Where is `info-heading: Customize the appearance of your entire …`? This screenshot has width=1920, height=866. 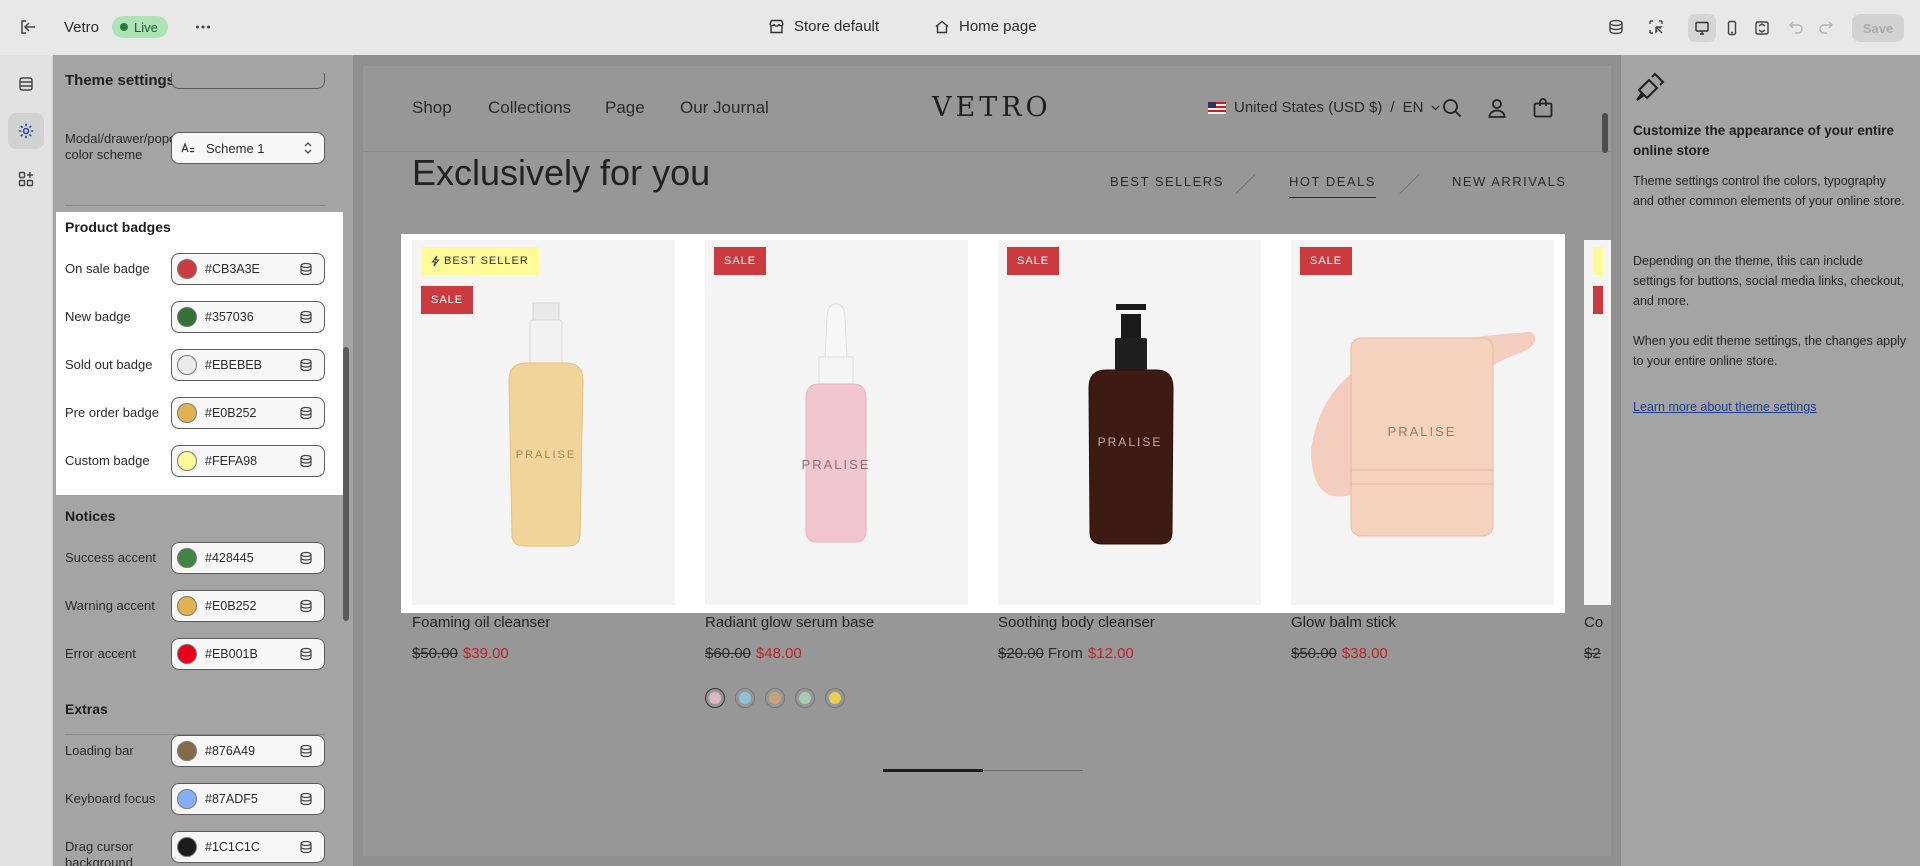
info-heading: Customize the appearance of your entire … is located at coordinates (1764, 140).